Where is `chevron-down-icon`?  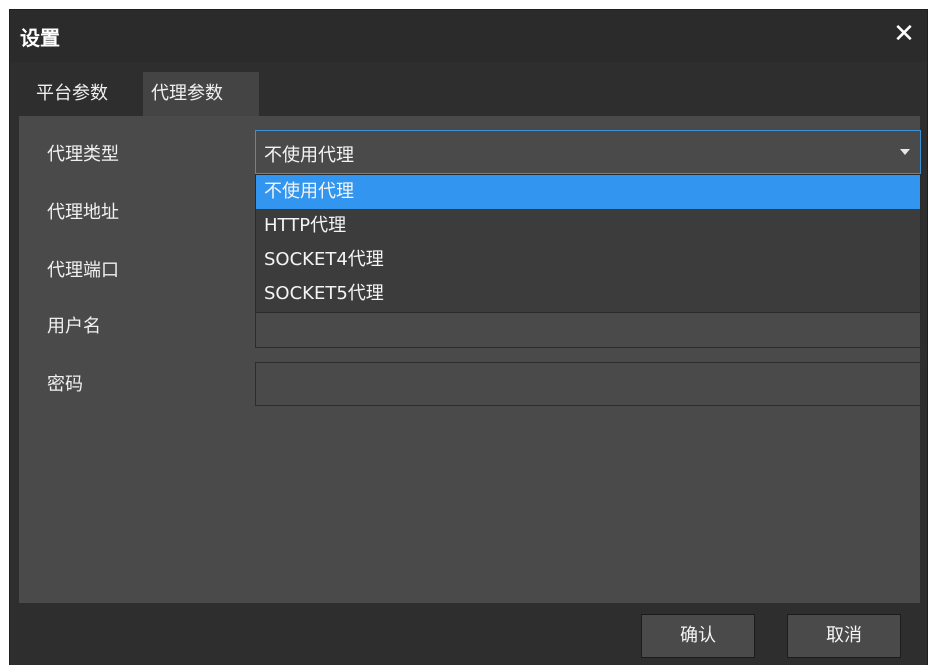
chevron-down-icon is located at coordinates (905, 152).